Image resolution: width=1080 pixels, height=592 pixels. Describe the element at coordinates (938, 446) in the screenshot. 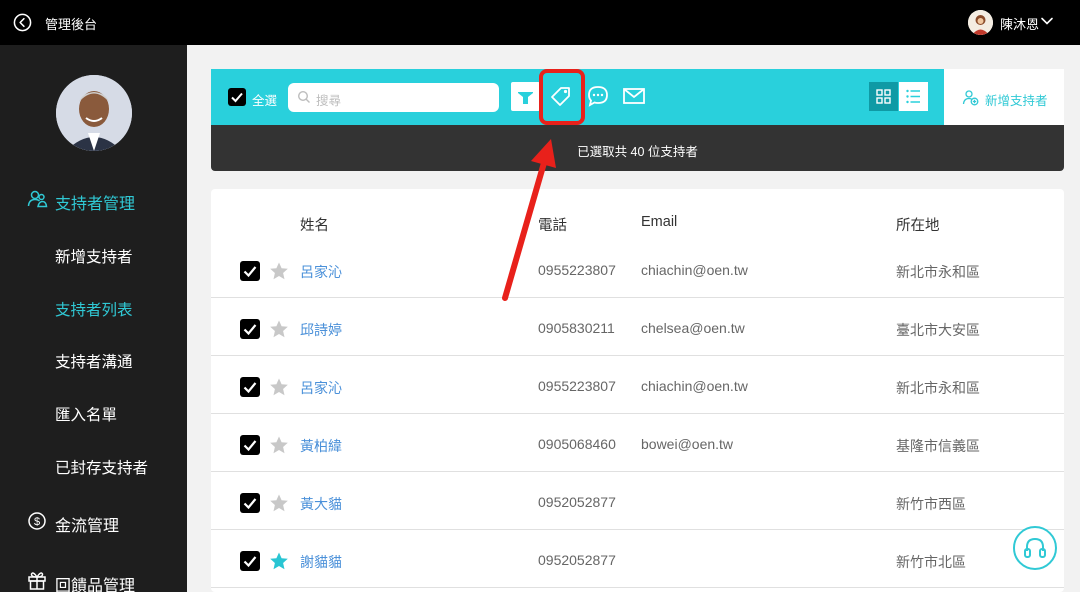

I see `supporter-location: 基隆市信義區` at that location.